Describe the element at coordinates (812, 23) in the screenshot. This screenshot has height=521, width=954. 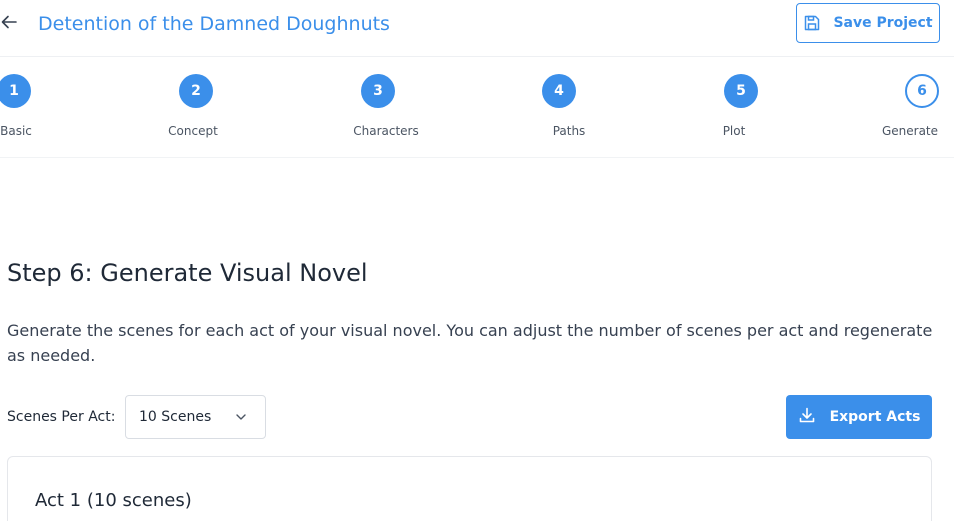
I see `floppy-disk-icon` at that location.